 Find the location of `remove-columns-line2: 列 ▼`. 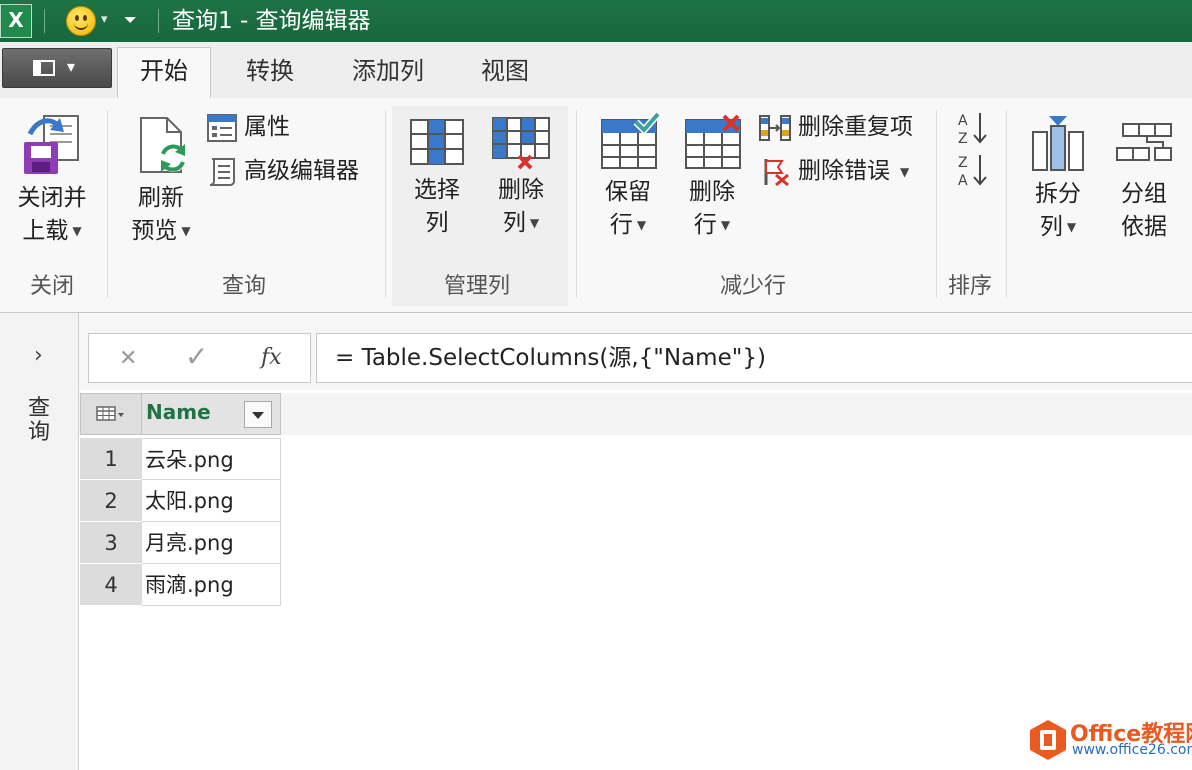

remove-columns-line2: 列 ▼ is located at coordinates (521, 223).